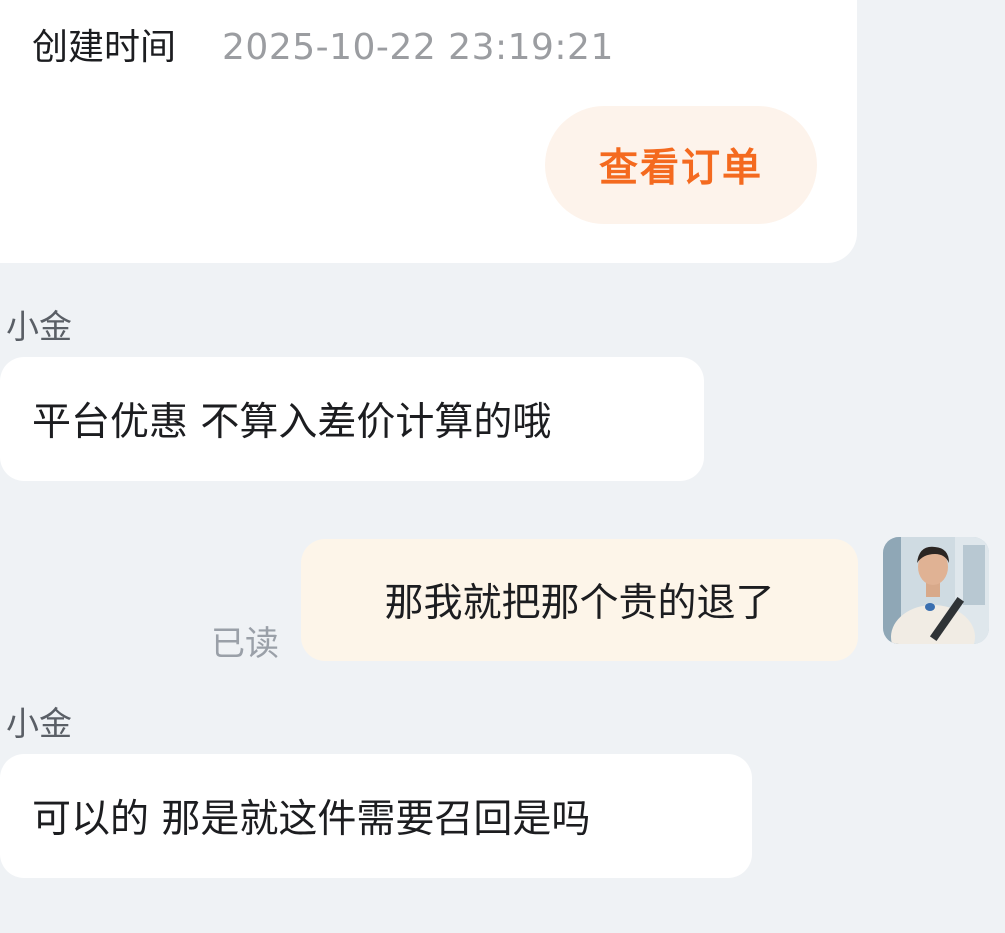 This screenshot has width=1005, height=933. I want to click on read-status: 已读, so click(245, 644).